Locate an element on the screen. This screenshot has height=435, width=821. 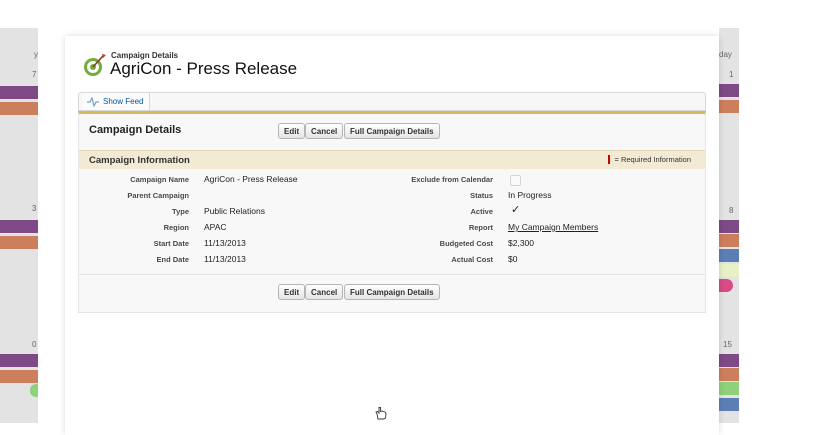
full-campaign-details-button: Full Campaign Details is located at coordinates (392, 131).